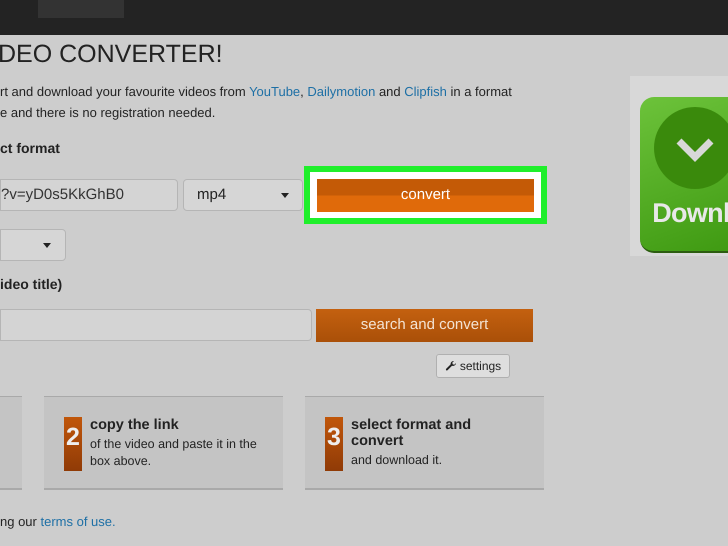  Describe the element at coordinates (341, 91) in the screenshot. I see `site-link: Dailymotion` at that location.